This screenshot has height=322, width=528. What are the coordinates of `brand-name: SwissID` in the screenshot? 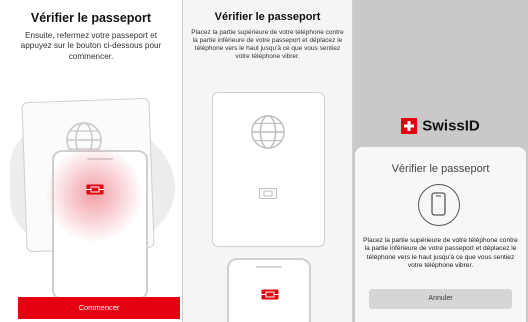 It's located at (451, 126).